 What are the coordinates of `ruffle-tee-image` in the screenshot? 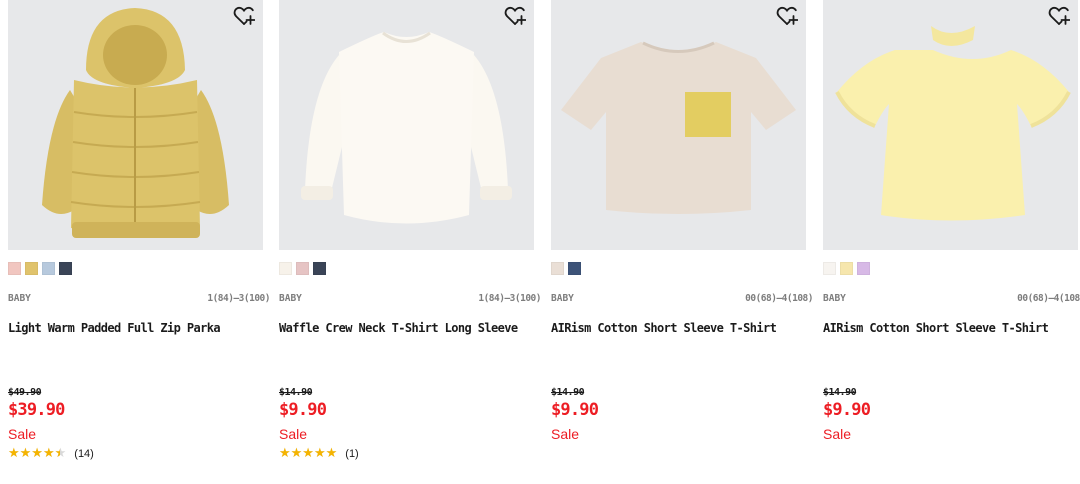 It's located at (950, 125).